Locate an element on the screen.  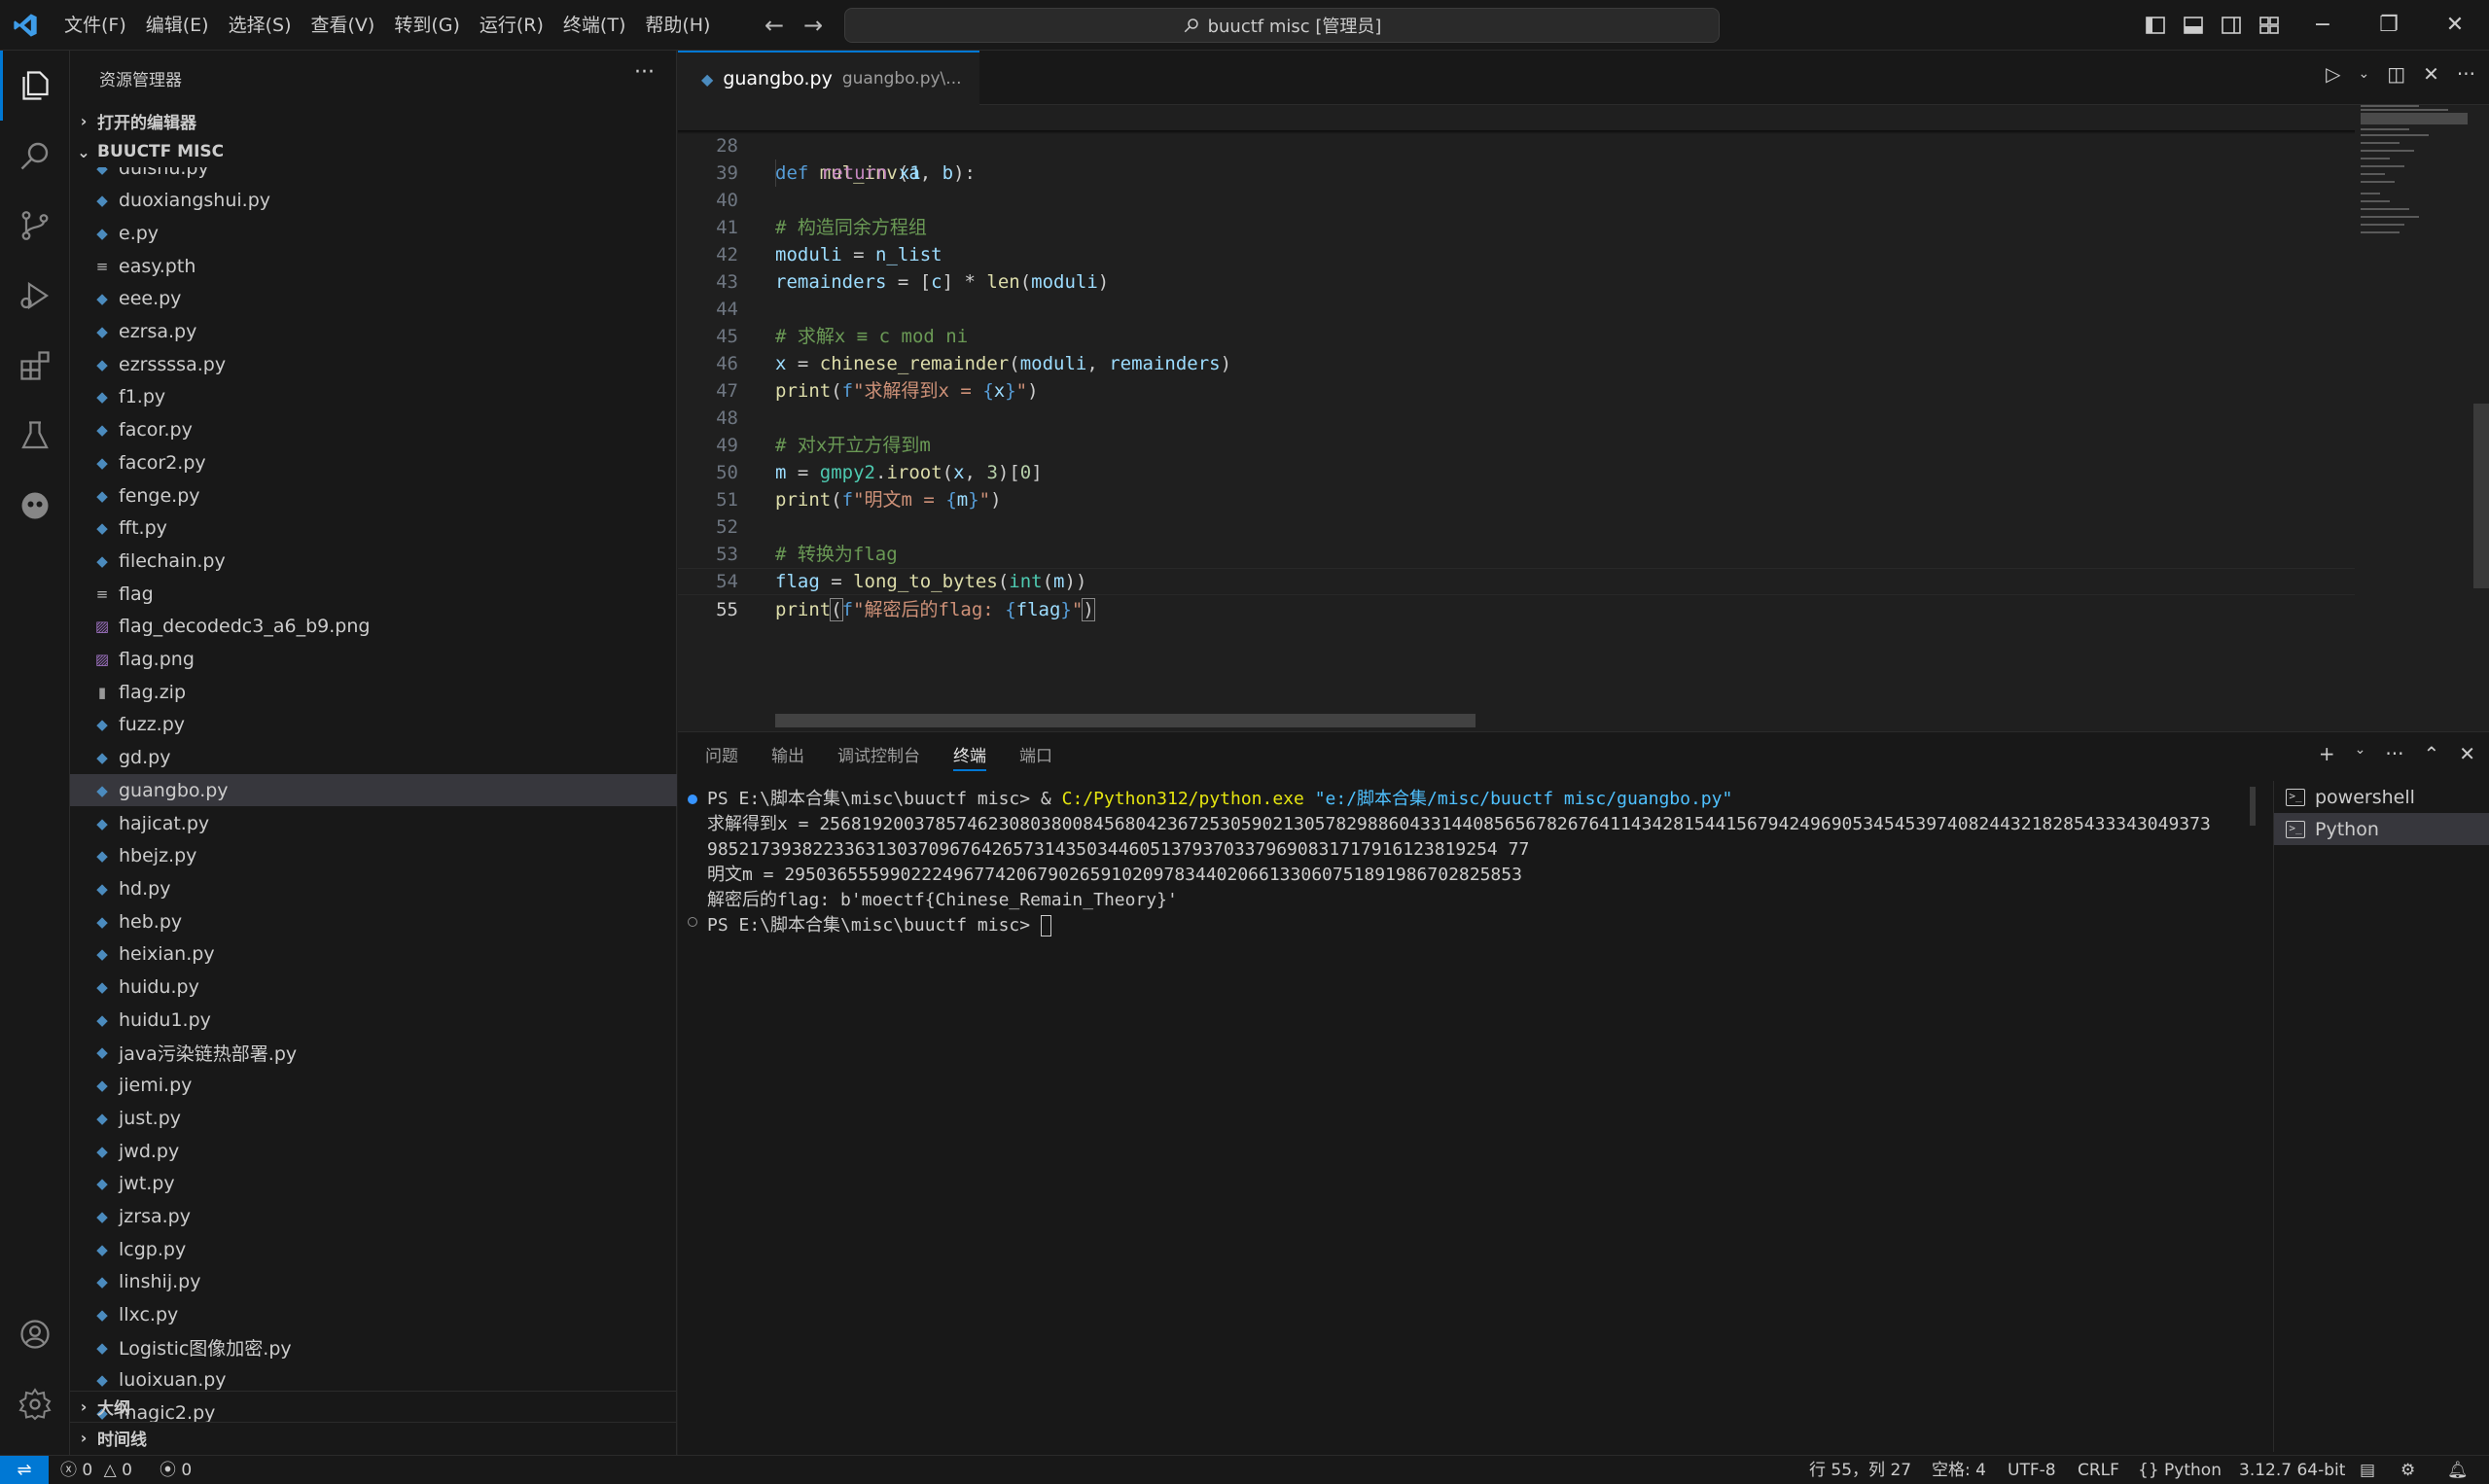
file-item: ◆ facor2.py is located at coordinates (373, 462).